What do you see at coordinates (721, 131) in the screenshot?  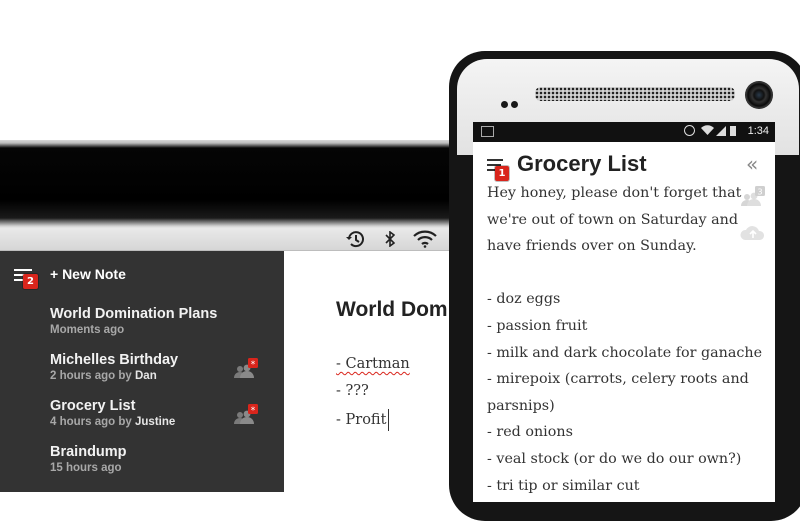 I see `signal-icon` at bounding box center [721, 131].